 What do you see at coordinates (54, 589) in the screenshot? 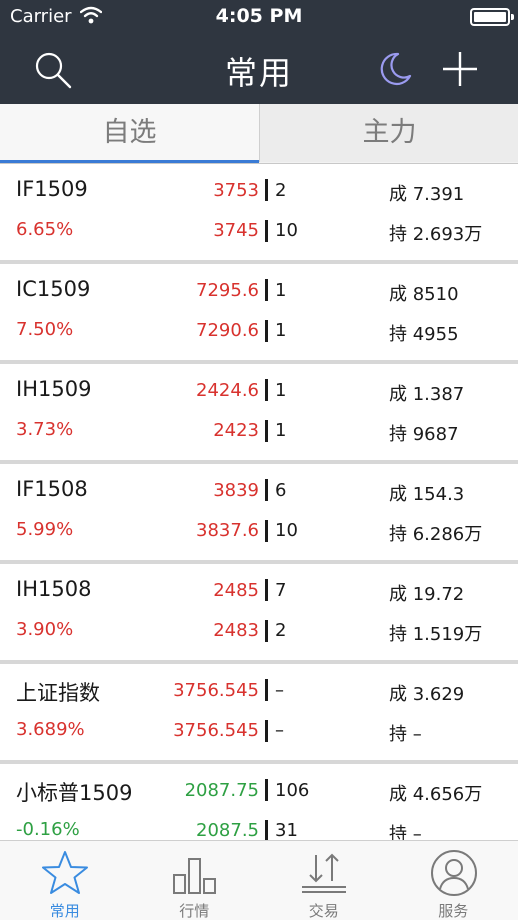
I see `contract-name: IH1508` at bounding box center [54, 589].